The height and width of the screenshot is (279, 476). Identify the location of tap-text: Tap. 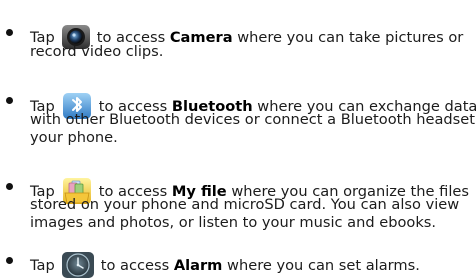
(42, 265).